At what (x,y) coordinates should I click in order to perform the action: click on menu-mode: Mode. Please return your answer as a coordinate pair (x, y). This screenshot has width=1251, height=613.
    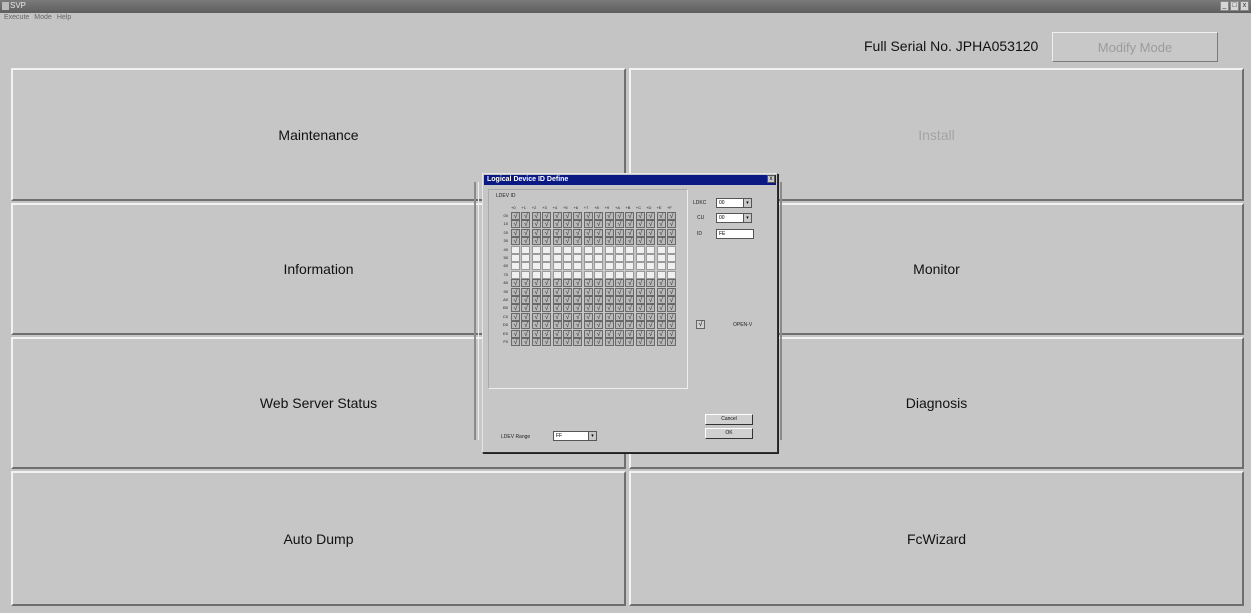
    Looking at the image, I should click on (43, 20).